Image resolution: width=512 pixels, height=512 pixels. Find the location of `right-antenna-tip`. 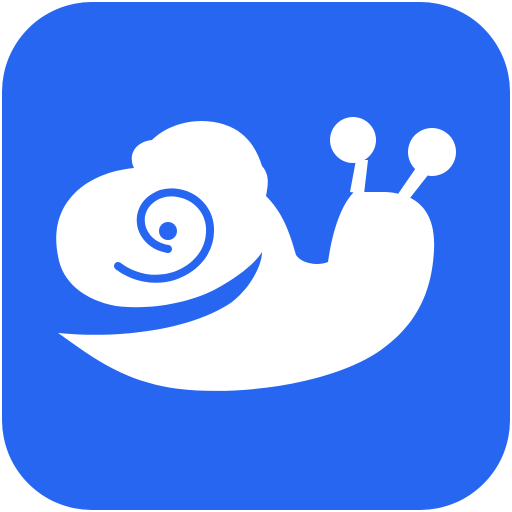

right-antenna-tip is located at coordinates (432, 152).